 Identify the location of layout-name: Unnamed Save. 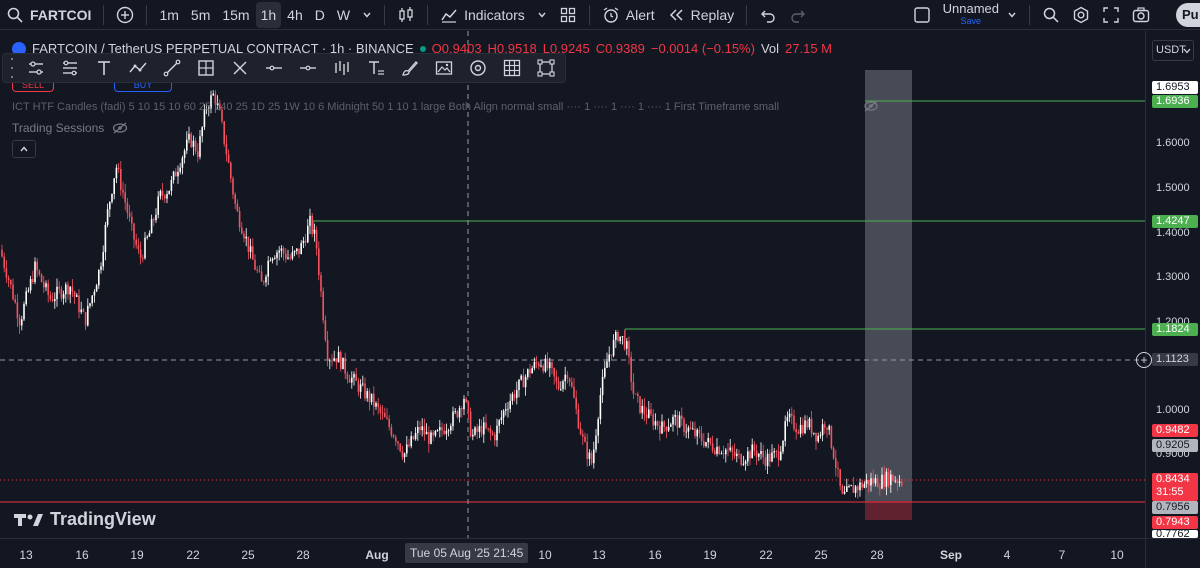
(971, 14).